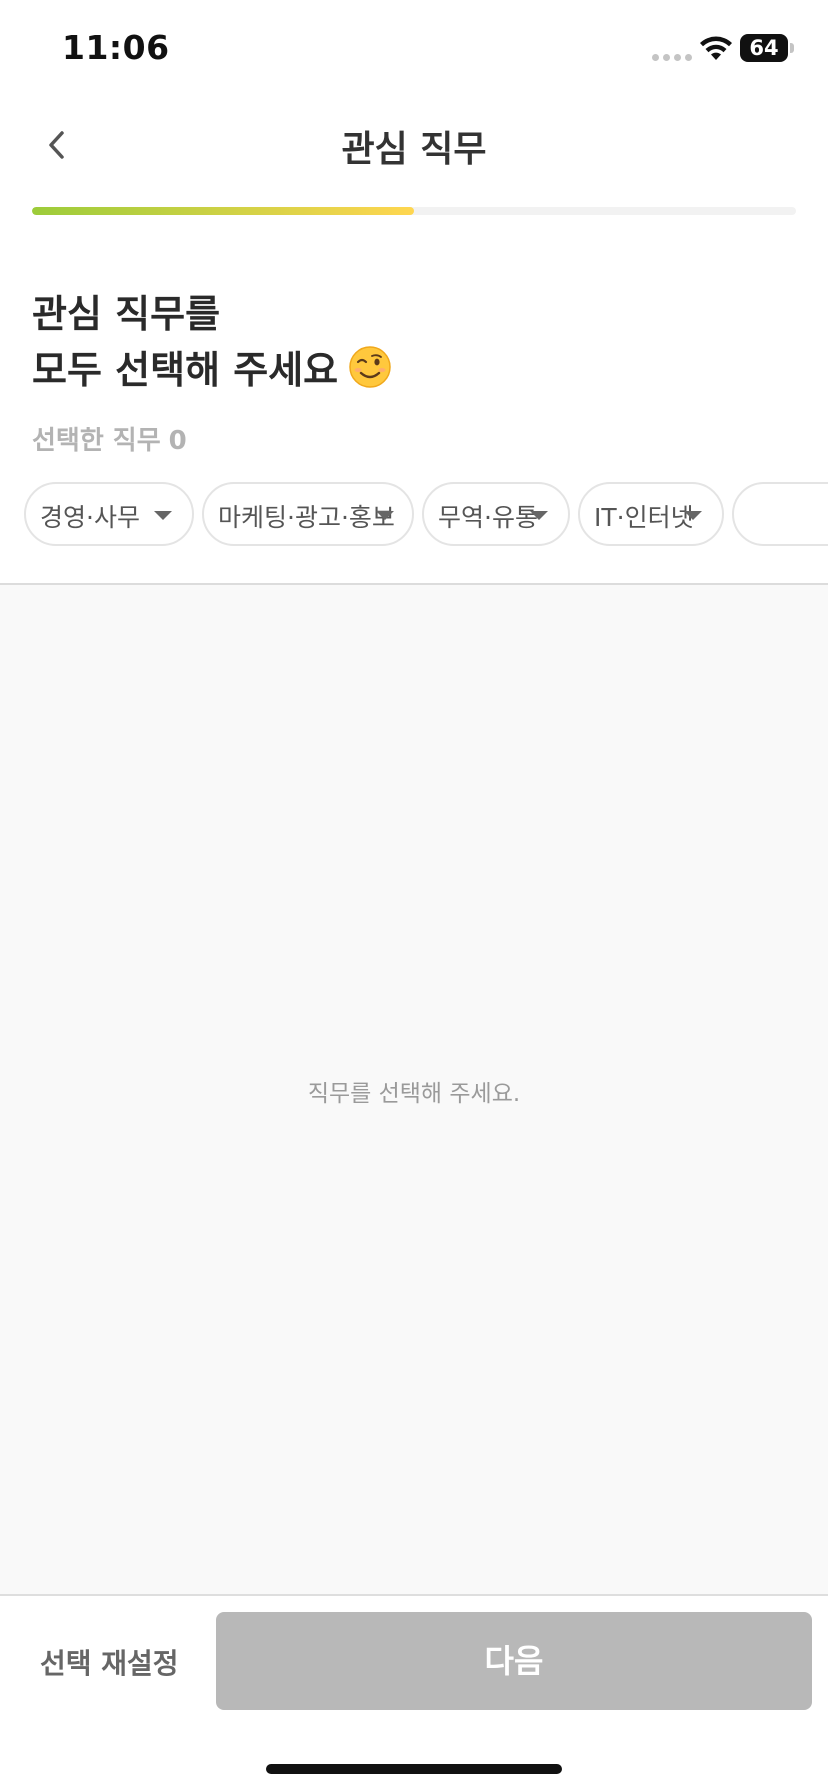 Image resolution: width=828 pixels, height=1792 pixels. I want to click on winking-face-icon, so click(370, 367).